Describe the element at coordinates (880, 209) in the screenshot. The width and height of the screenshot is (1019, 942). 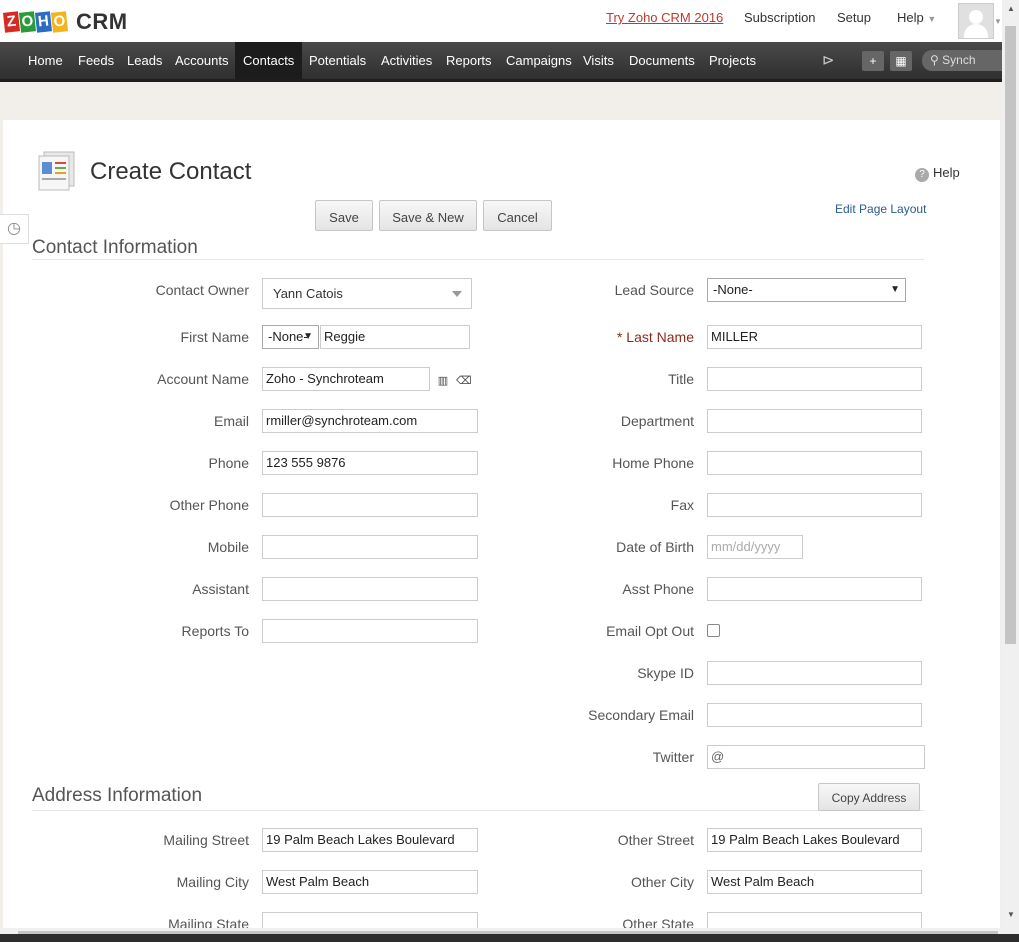
I see `edit-page-layout-link: Edit Page Layout` at that location.